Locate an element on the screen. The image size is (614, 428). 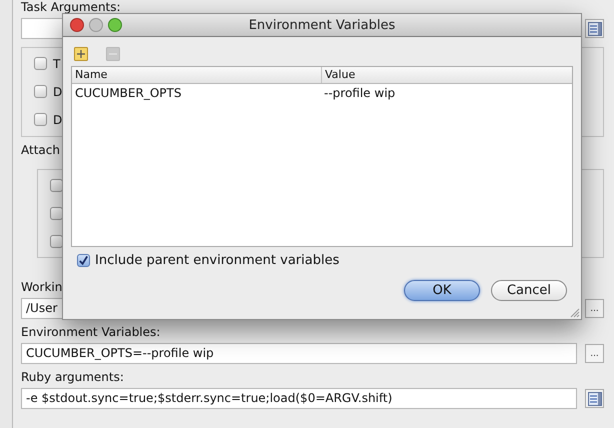
column-header: Value is located at coordinates (339, 75).